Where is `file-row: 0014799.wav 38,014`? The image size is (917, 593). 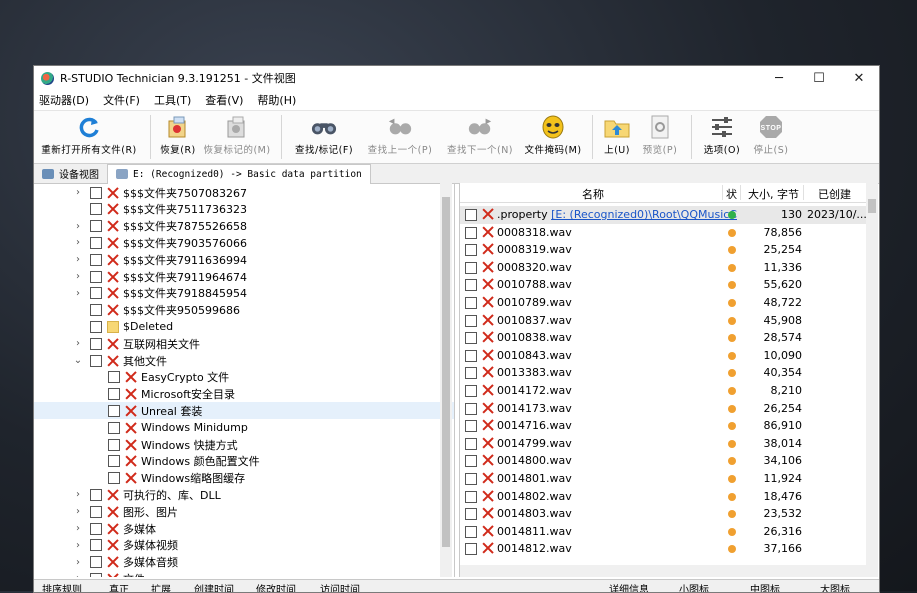
file-row: 0014799.wav 38,014 is located at coordinates (663, 444).